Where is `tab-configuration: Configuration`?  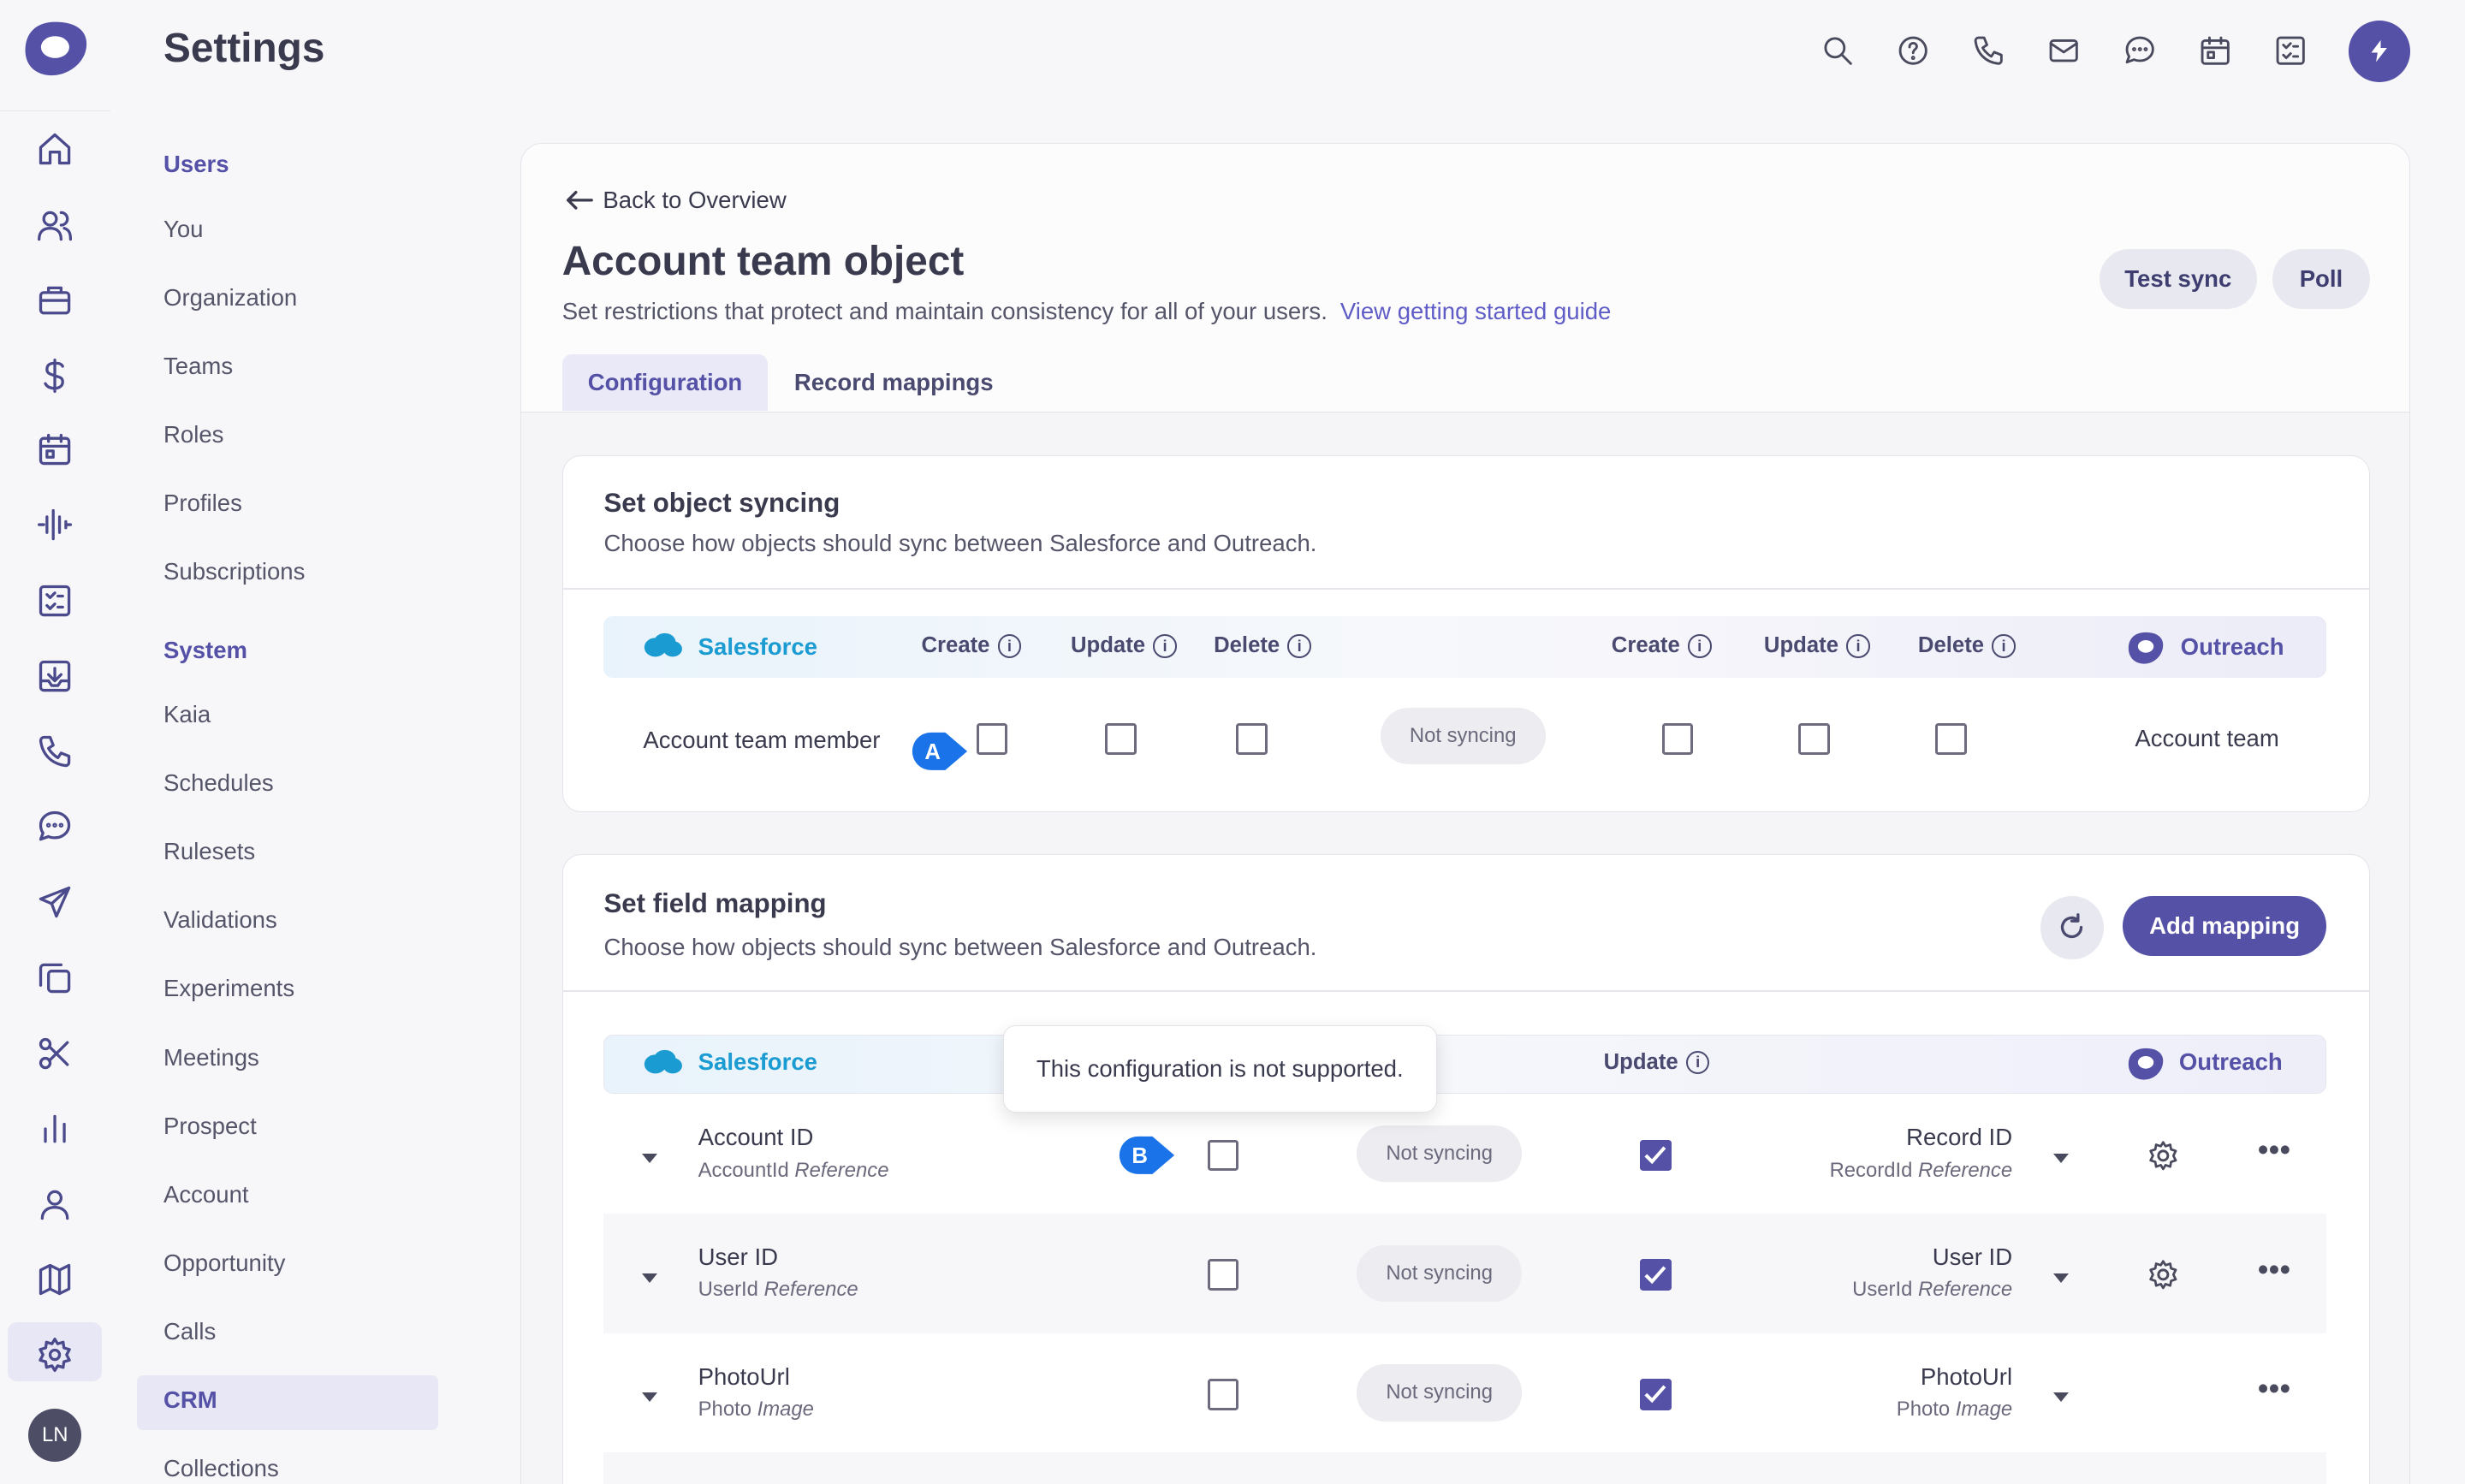 tab-configuration: Configuration is located at coordinates (665, 383).